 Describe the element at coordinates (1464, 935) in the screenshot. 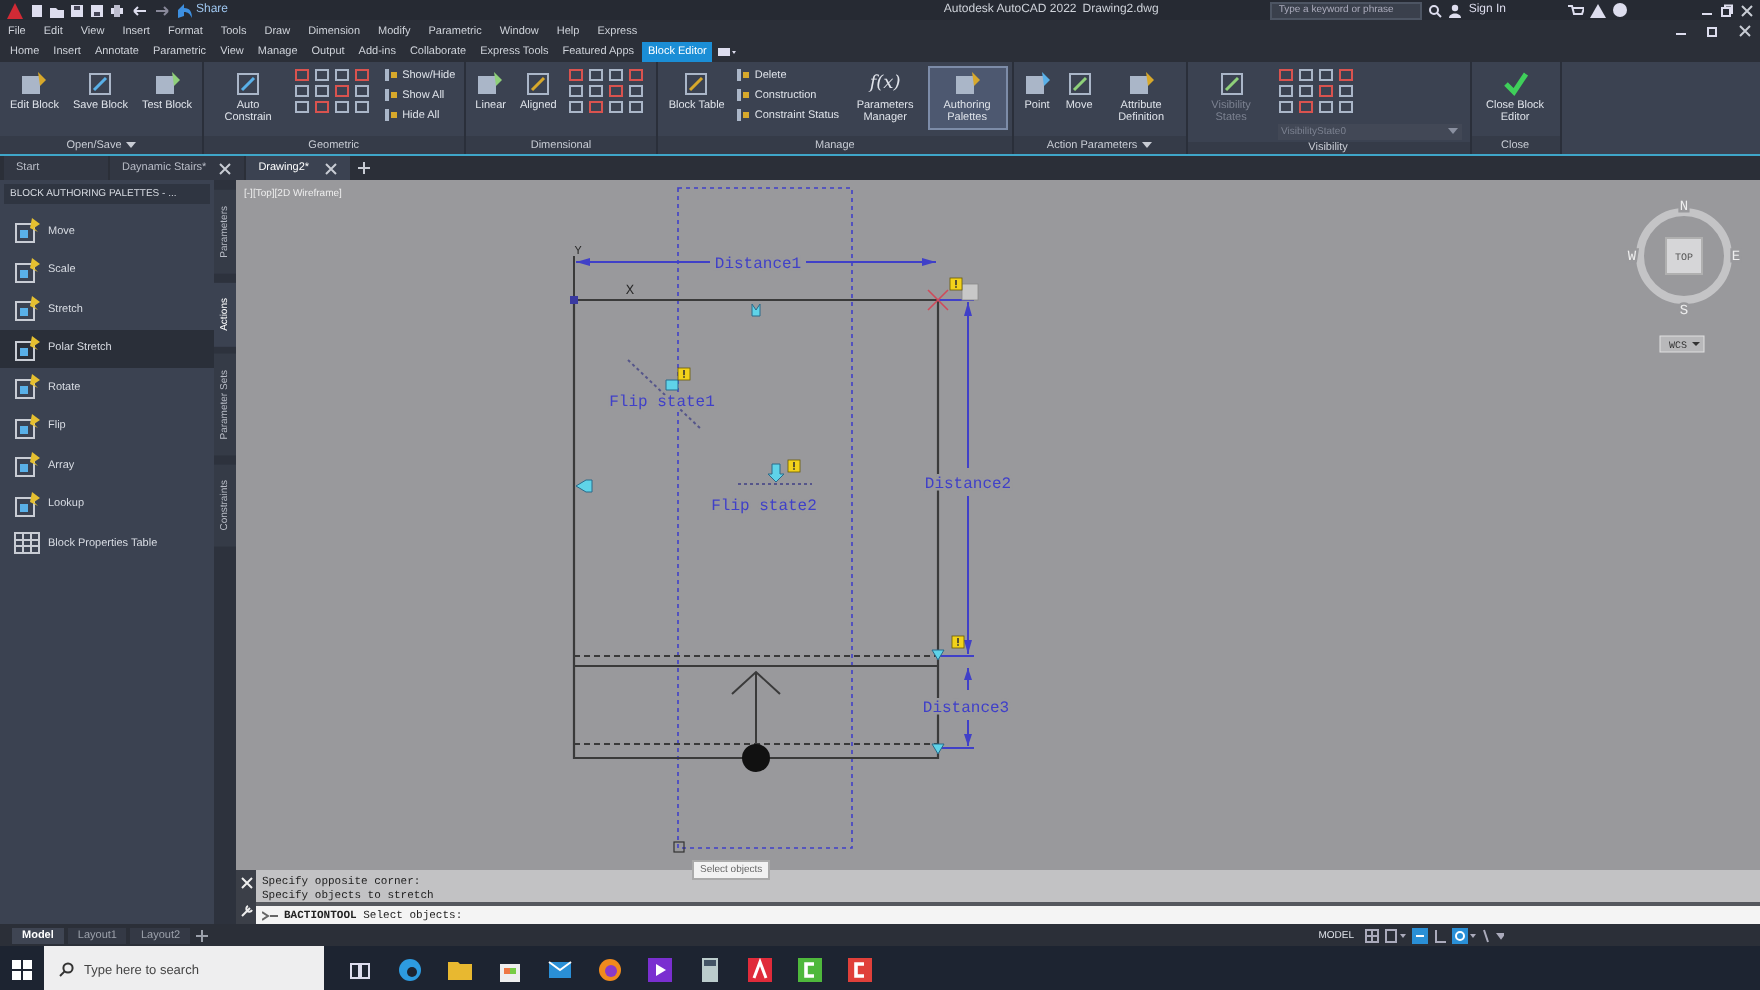

I see `polar-icon` at that location.